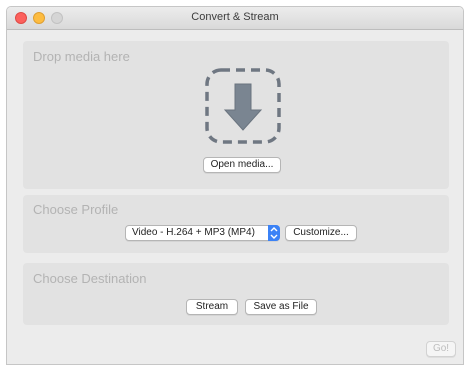 This screenshot has height=365, width=470. What do you see at coordinates (281, 307) in the screenshot?
I see `save-as-file-button: Save as File` at bounding box center [281, 307].